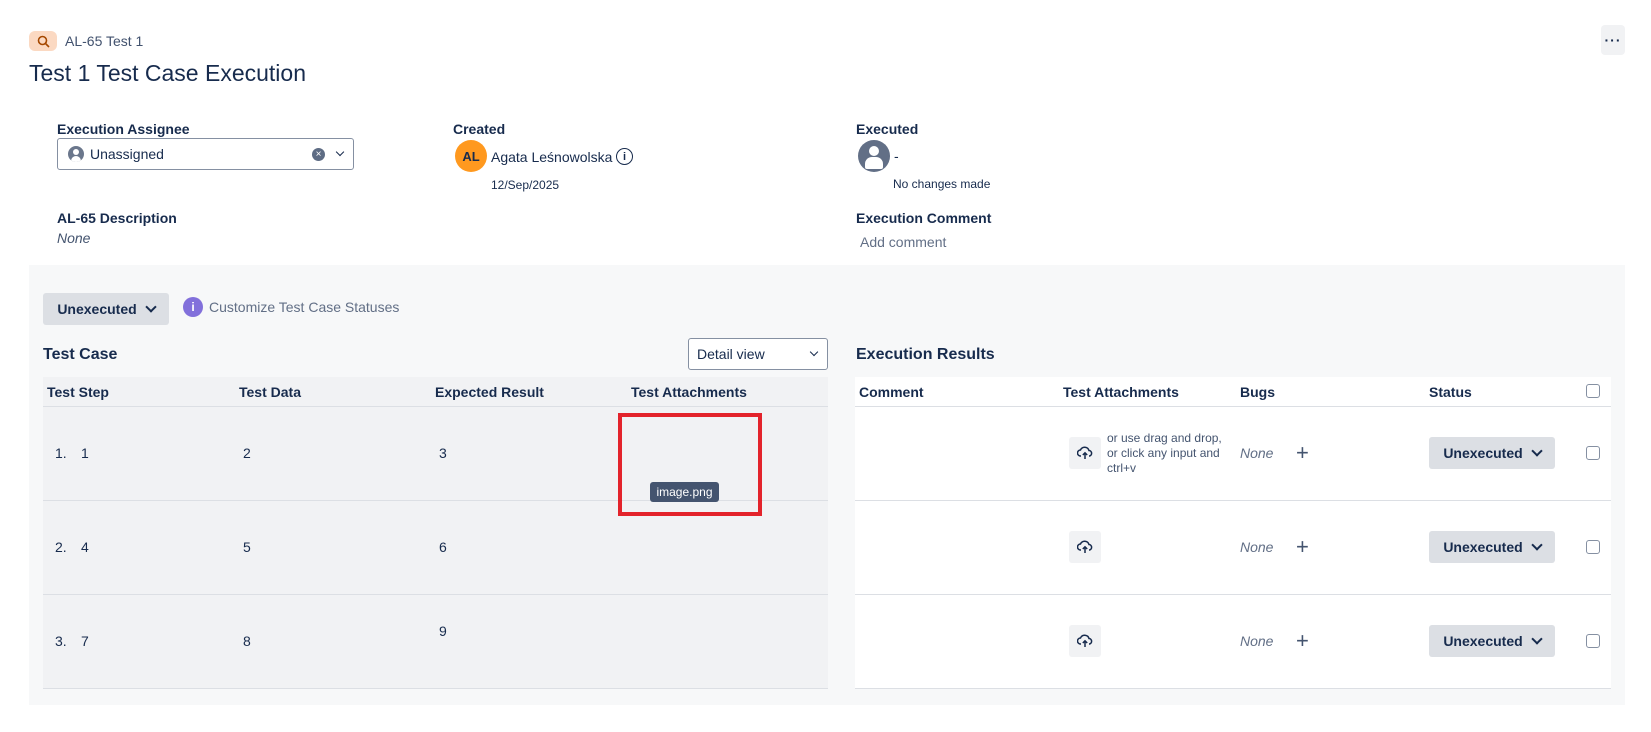 The width and height of the screenshot is (1651, 732). What do you see at coordinates (896, 156) in the screenshot?
I see `executed-value: -` at bounding box center [896, 156].